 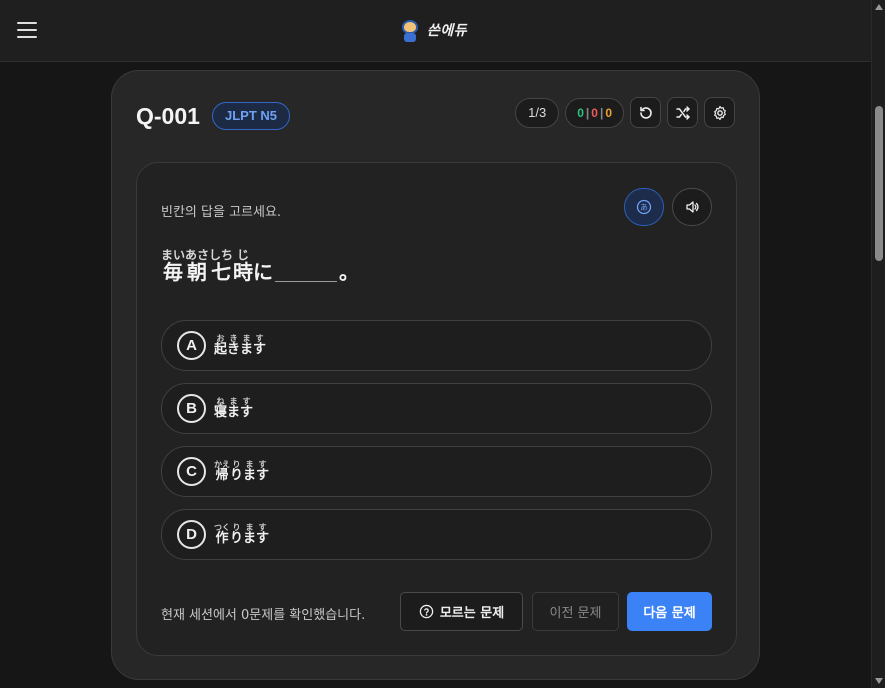 I want to click on unknown-count: 0, so click(x=608, y=112).